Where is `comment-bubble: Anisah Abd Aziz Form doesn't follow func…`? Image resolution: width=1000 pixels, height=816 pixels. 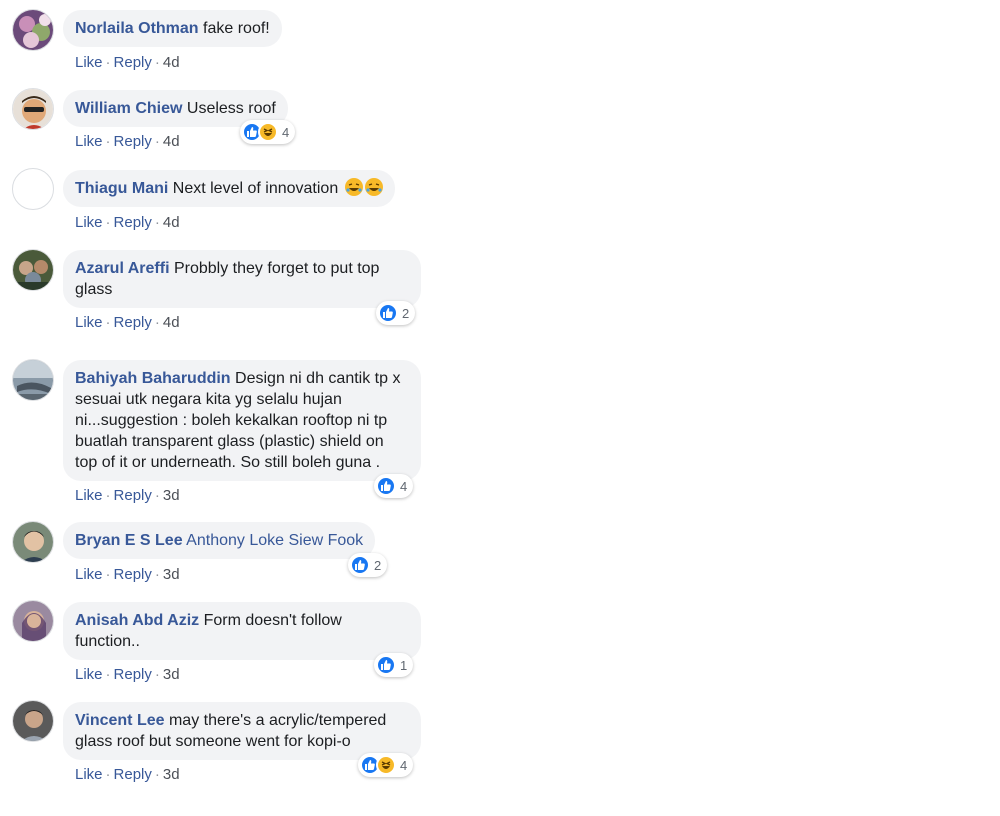
comment-bubble: Anisah Abd Aziz Form doesn't follow func… is located at coordinates (242, 631).